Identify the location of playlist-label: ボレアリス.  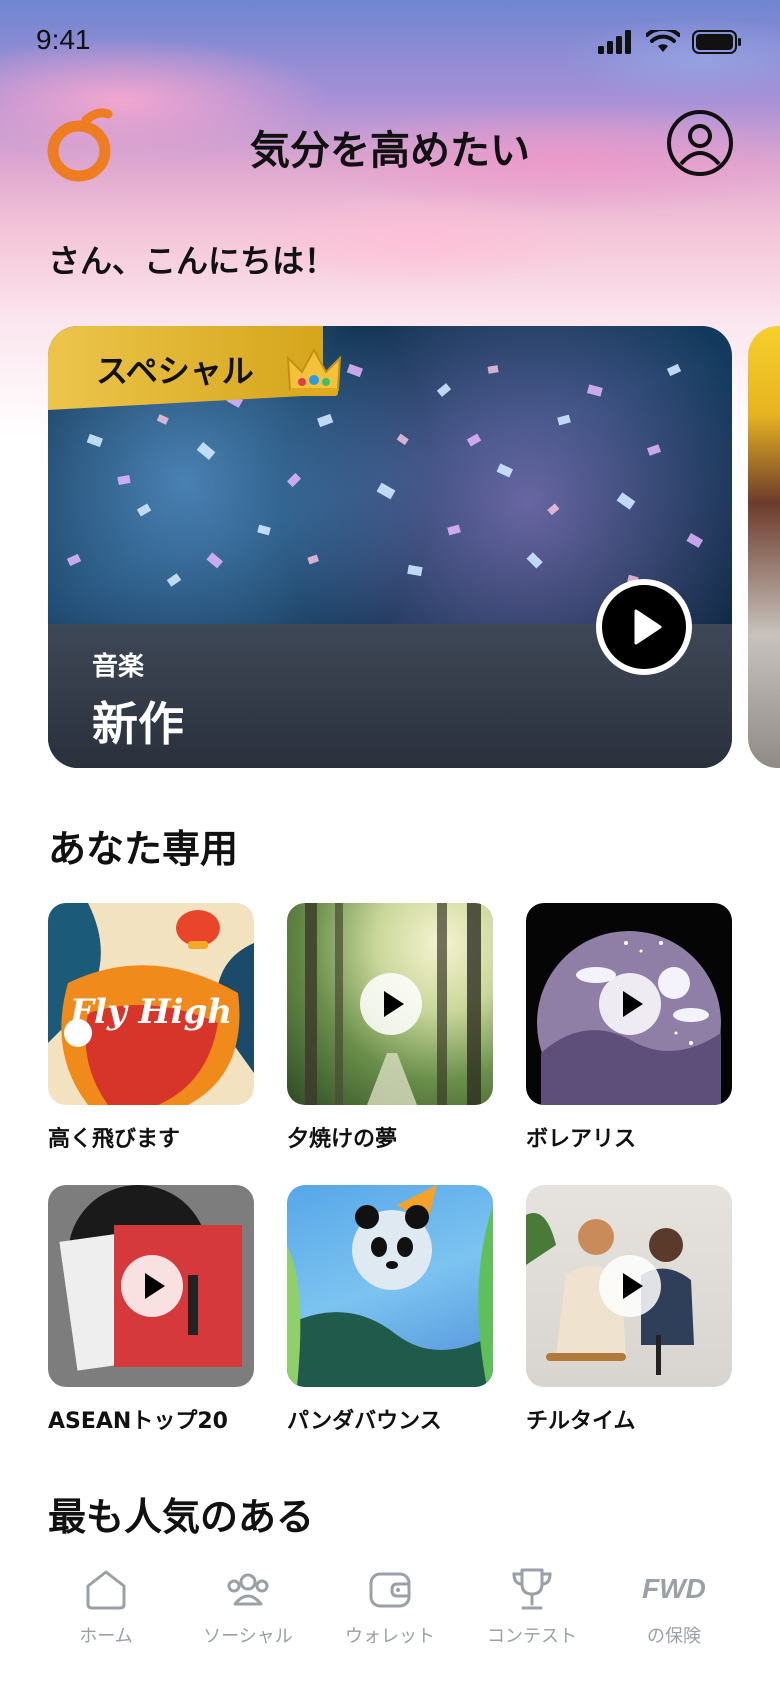
(581, 1139).